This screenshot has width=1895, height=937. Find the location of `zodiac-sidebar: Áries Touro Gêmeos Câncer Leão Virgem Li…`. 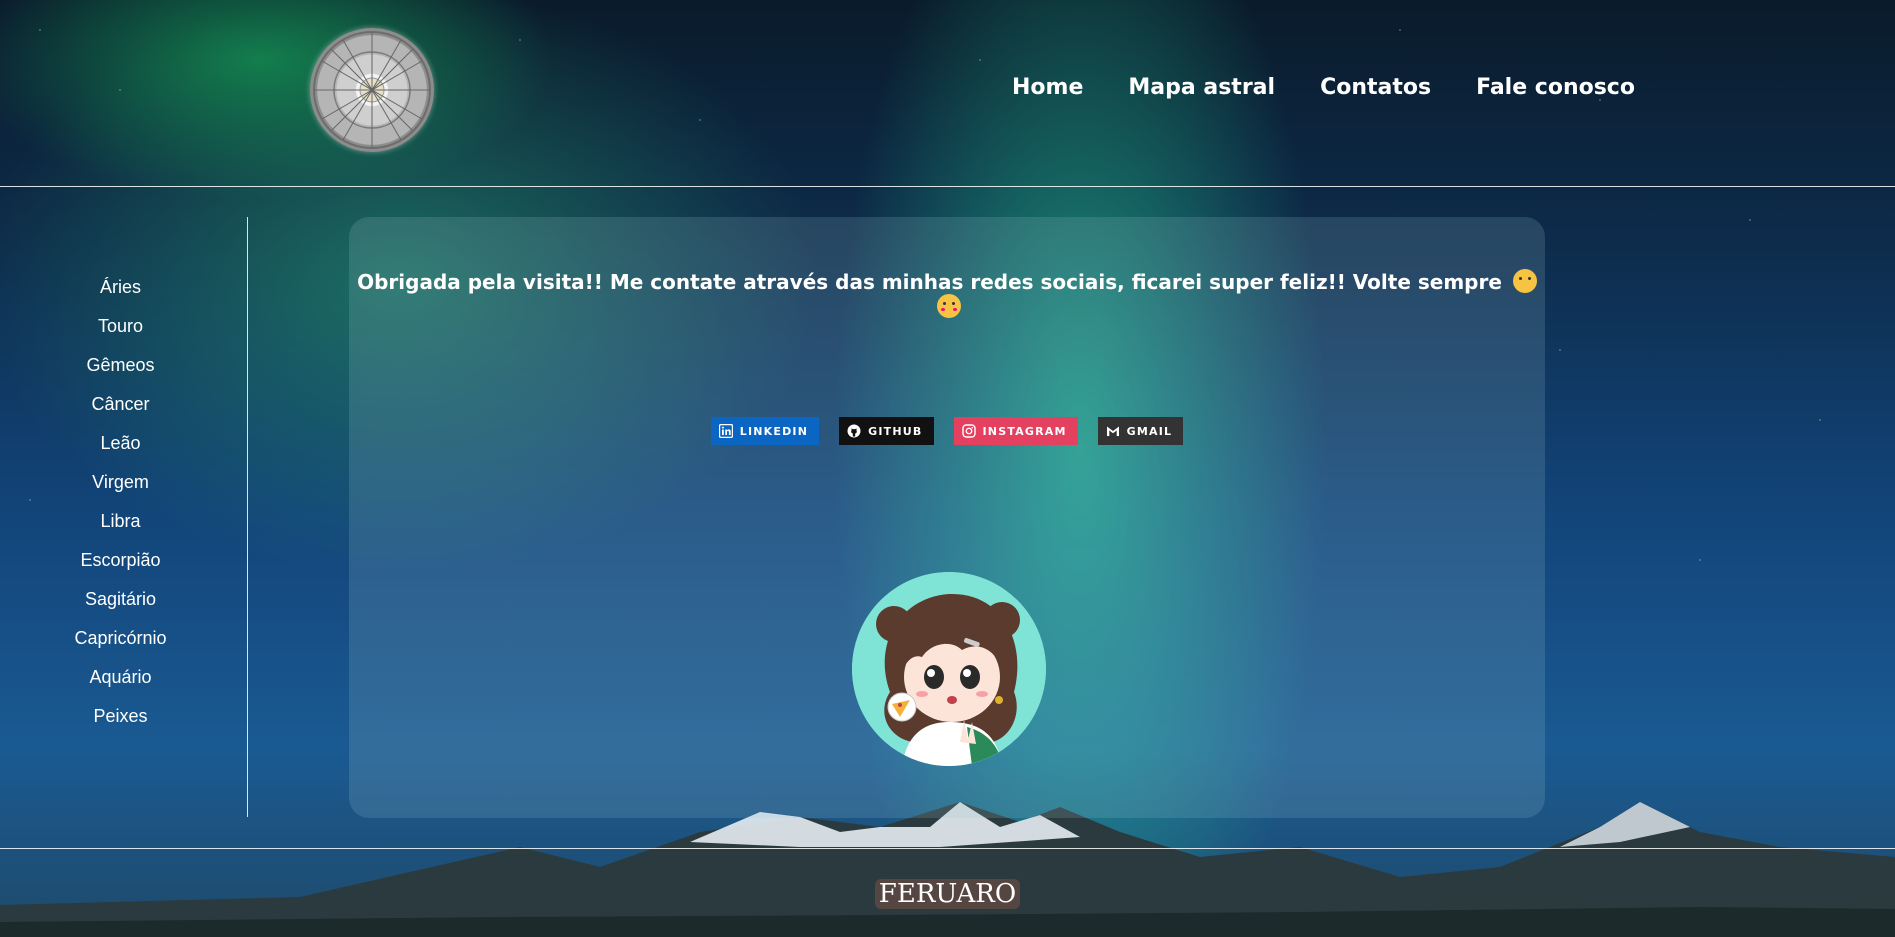

zodiac-sidebar: Áries Touro Gêmeos Câncer Leão Virgem Li… is located at coordinates (120, 502).